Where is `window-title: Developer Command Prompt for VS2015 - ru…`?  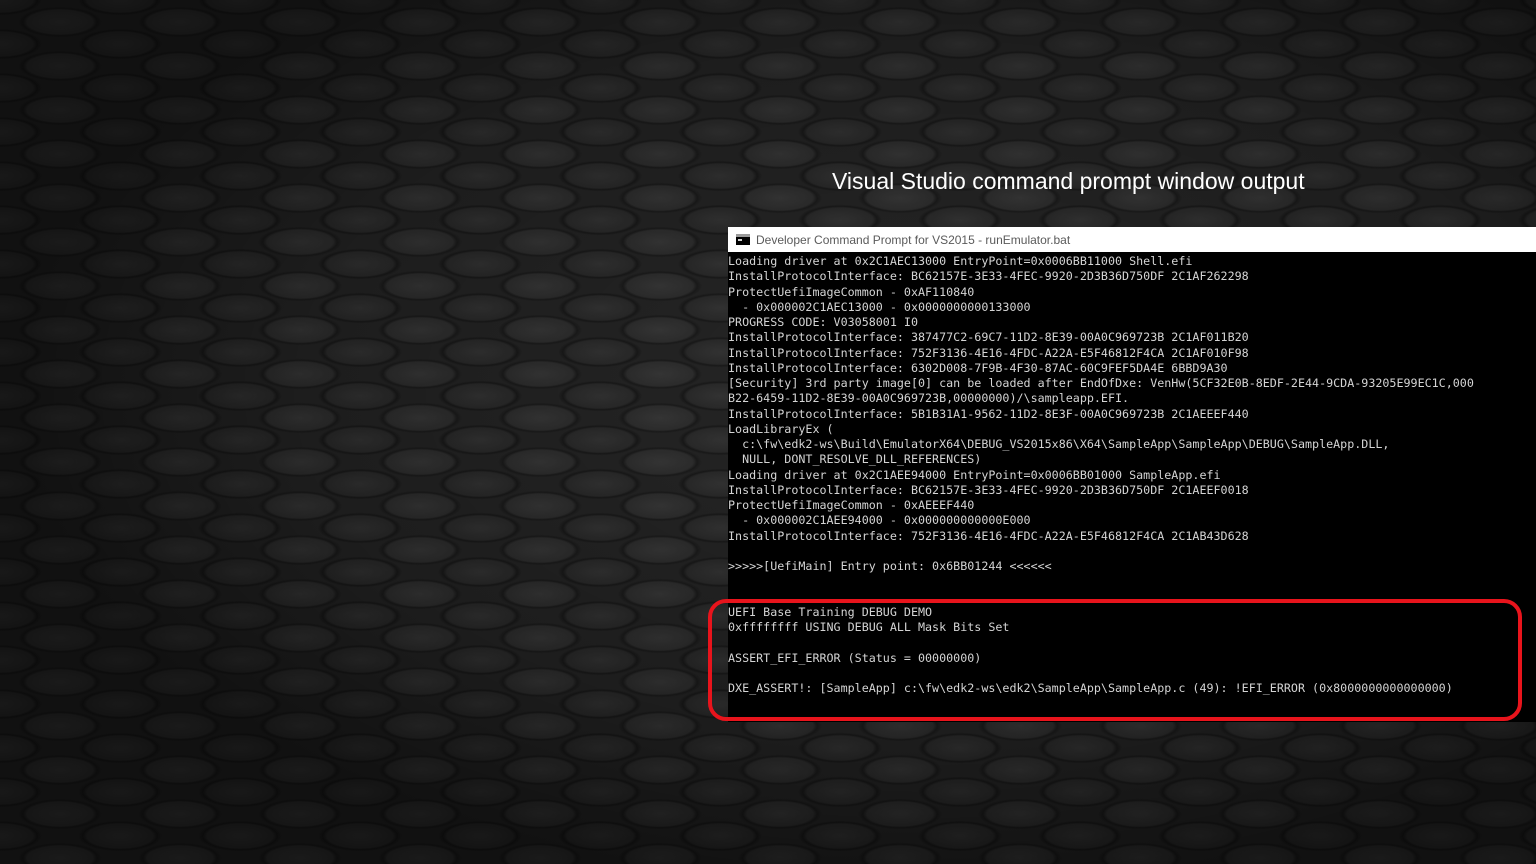
window-title: Developer Command Prompt for VS2015 - ru… is located at coordinates (913, 239).